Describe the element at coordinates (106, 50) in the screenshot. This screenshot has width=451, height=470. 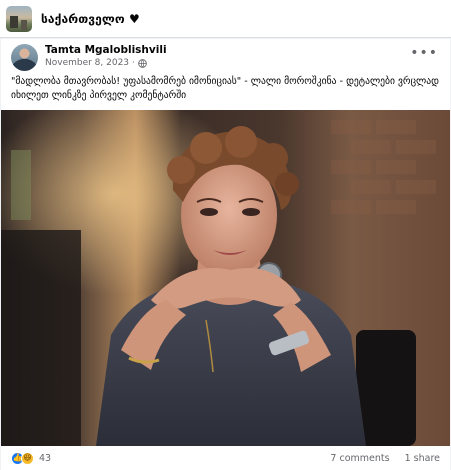
I see `author-name: Tamta Mgaloblishvili` at that location.